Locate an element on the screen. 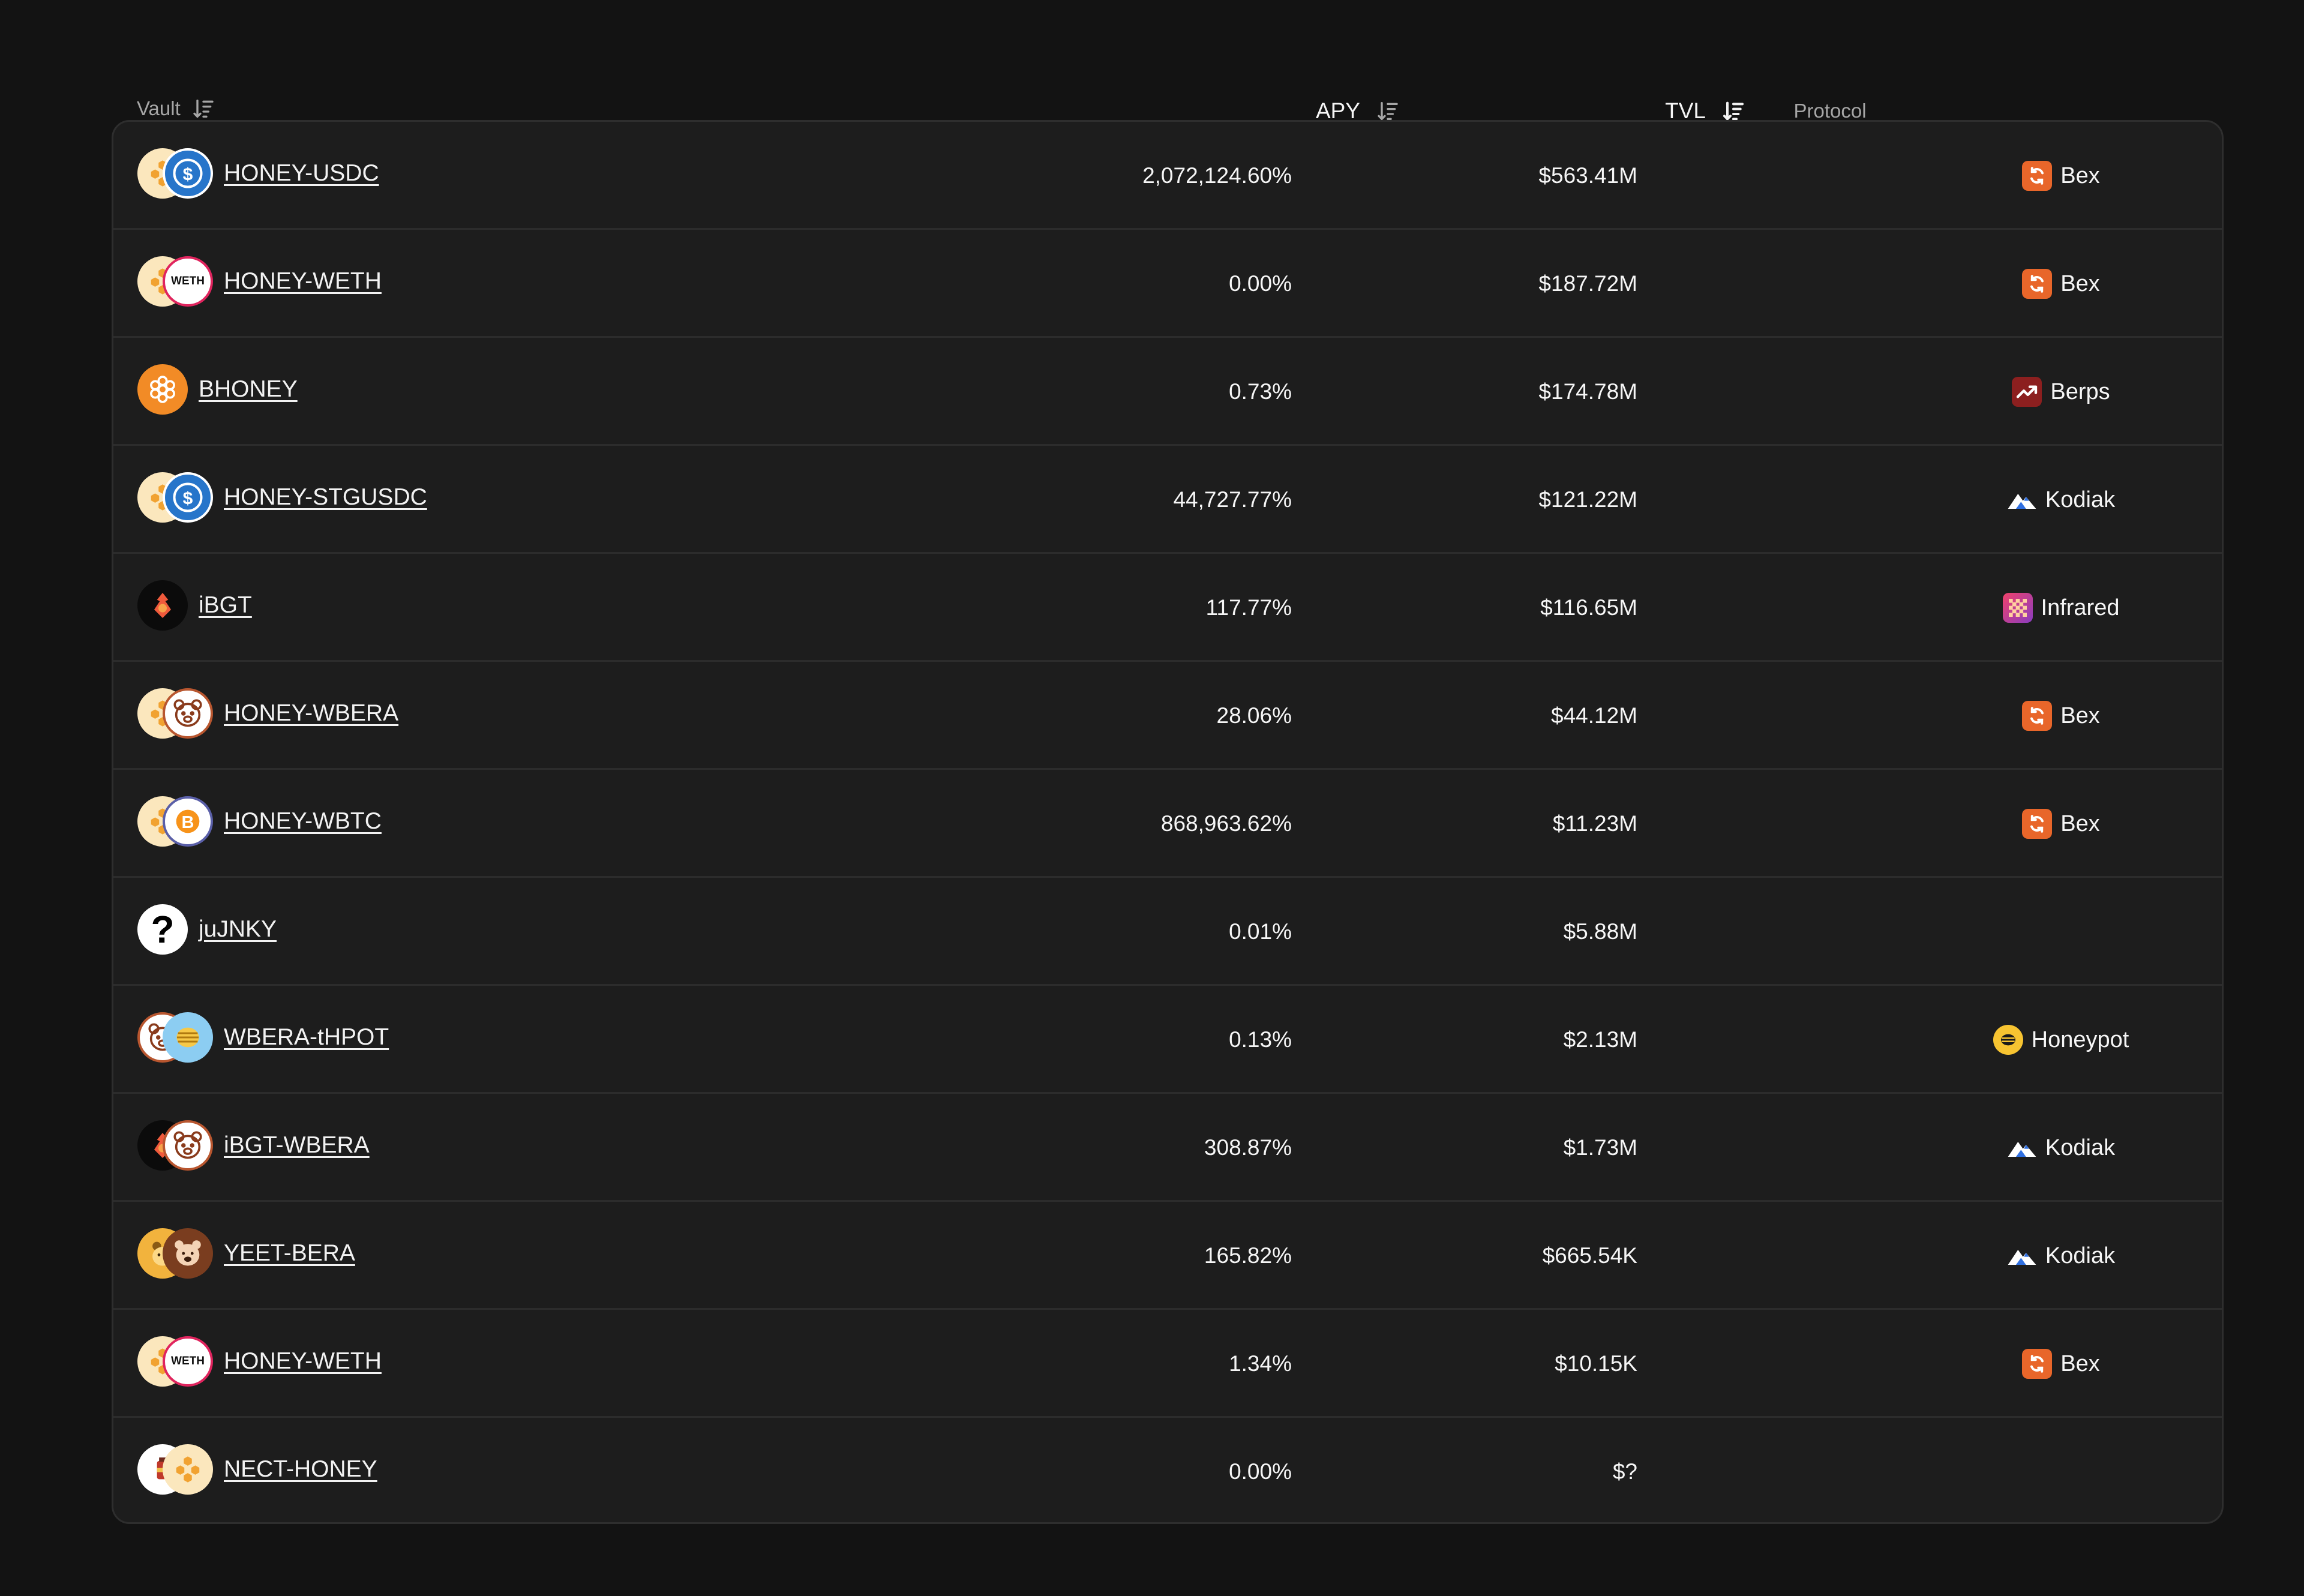 Image resolution: width=2304 pixels, height=1596 pixels. protocol-badge: Berps is located at coordinates (2061, 392).